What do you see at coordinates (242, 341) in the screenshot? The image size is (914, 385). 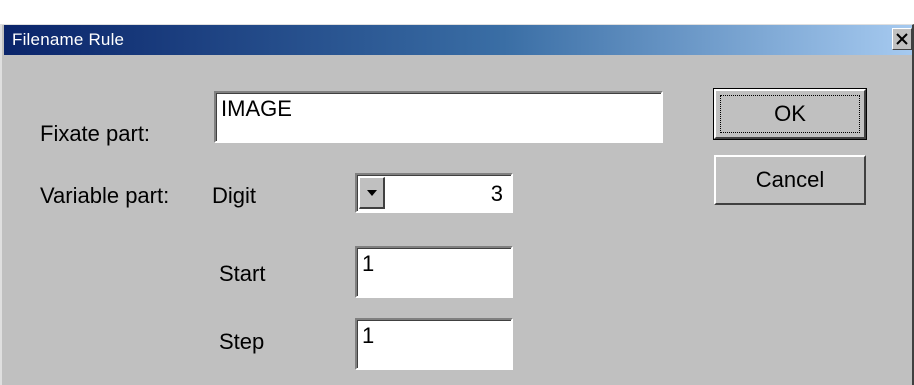 I see `step-label: Step` at bounding box center [242, 341].